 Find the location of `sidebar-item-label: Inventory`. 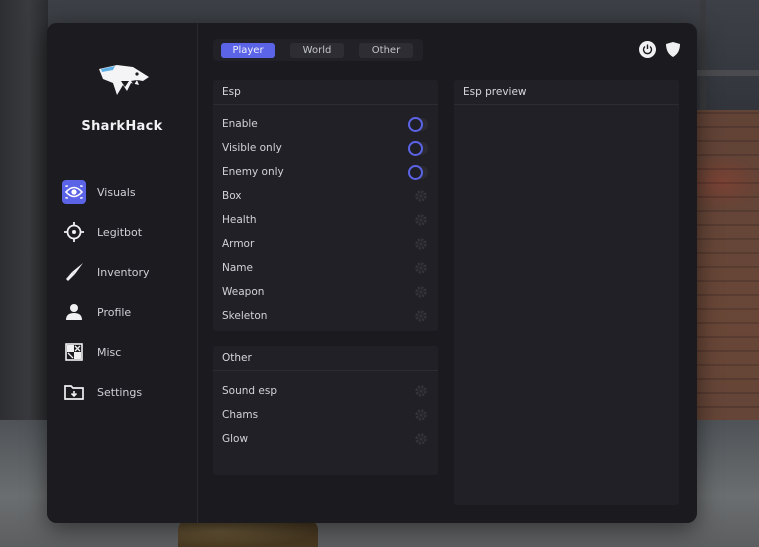

sidebar-item-label: Inventory is located at coordinates (123, 272).